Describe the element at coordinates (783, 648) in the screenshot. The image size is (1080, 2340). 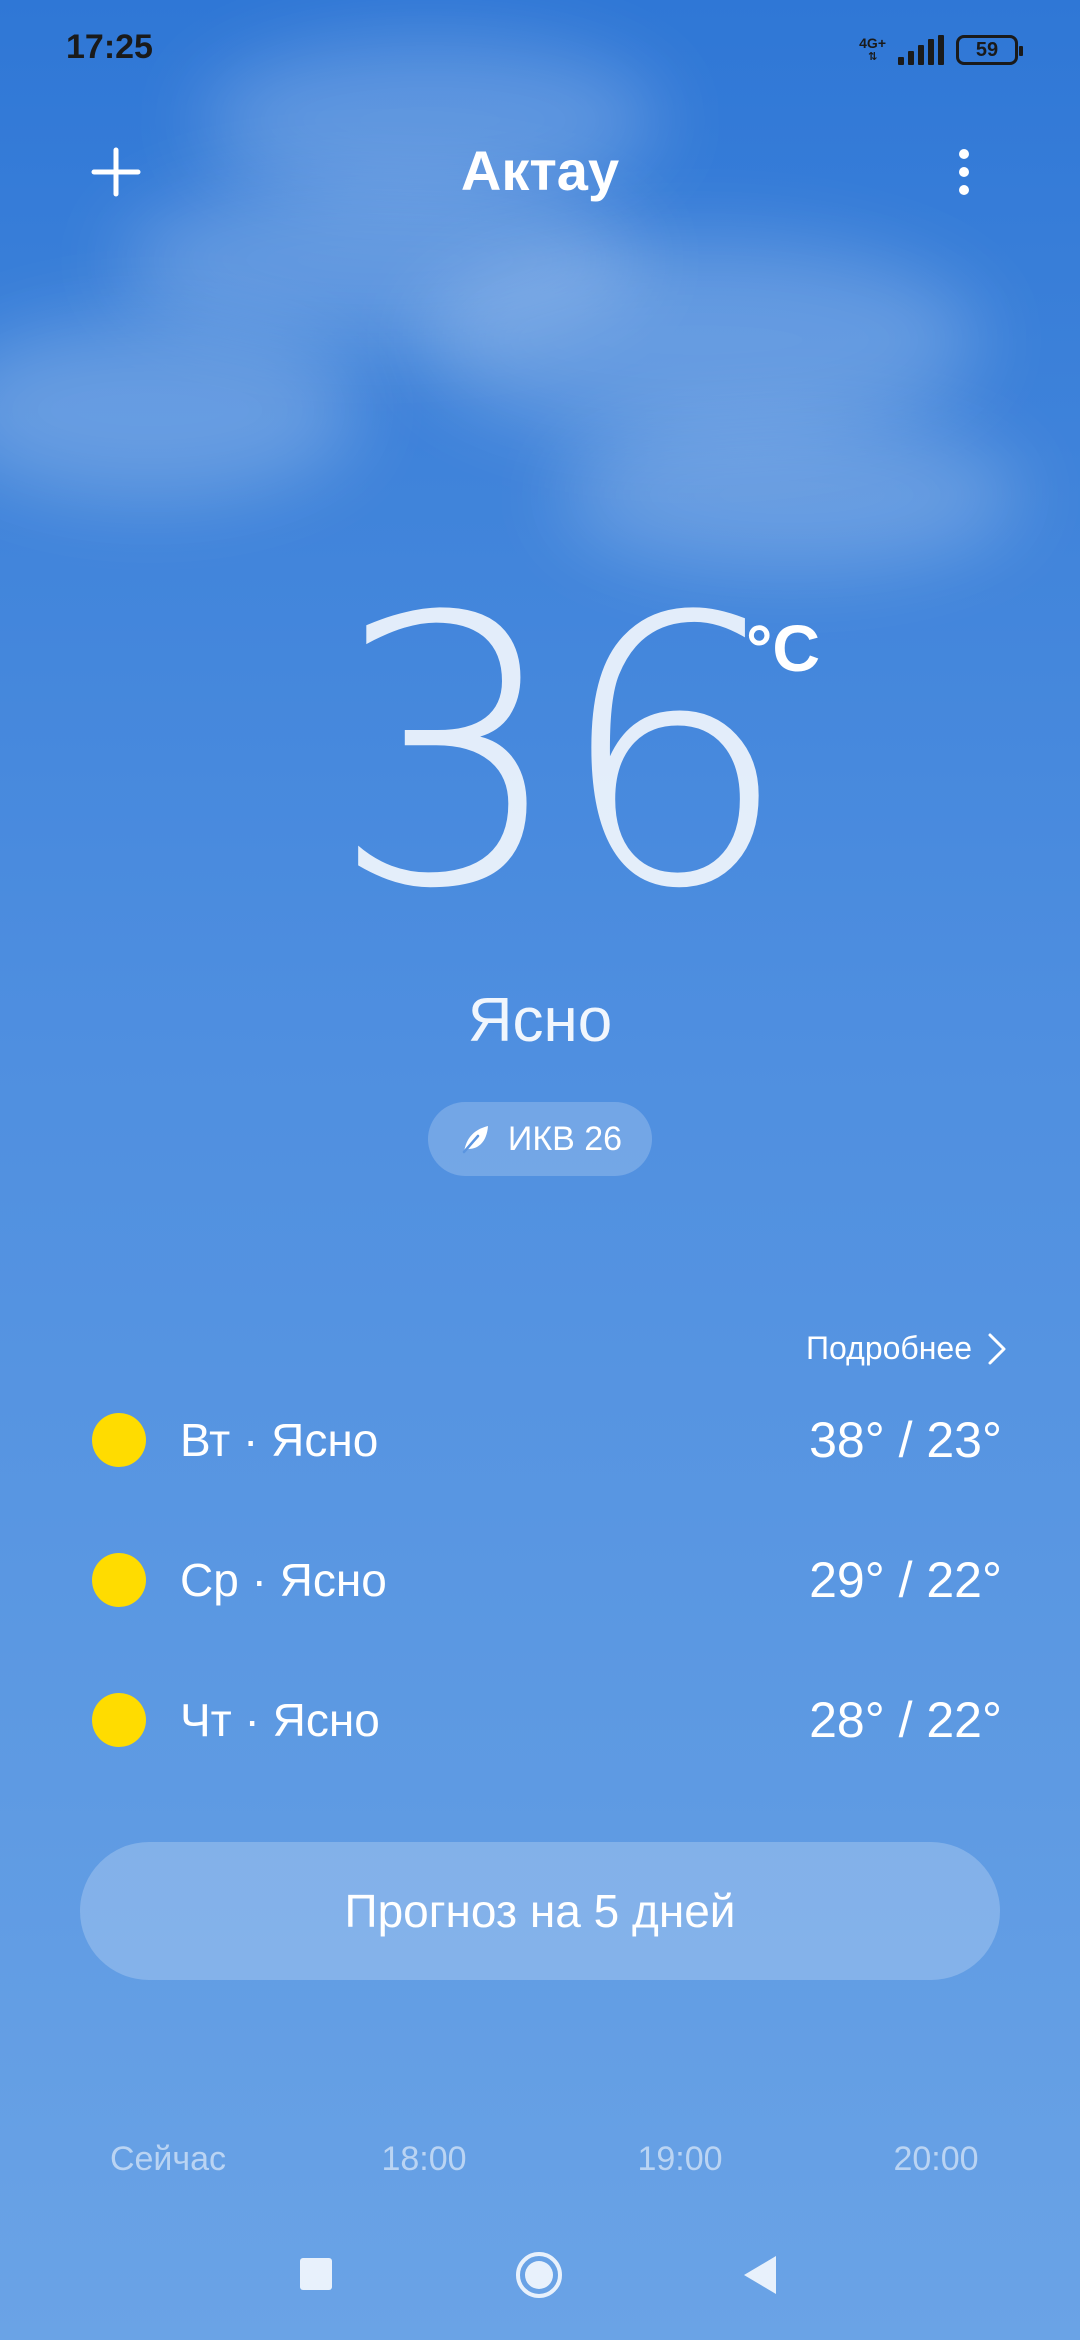
I see `temperature-unit: °C` at that location.